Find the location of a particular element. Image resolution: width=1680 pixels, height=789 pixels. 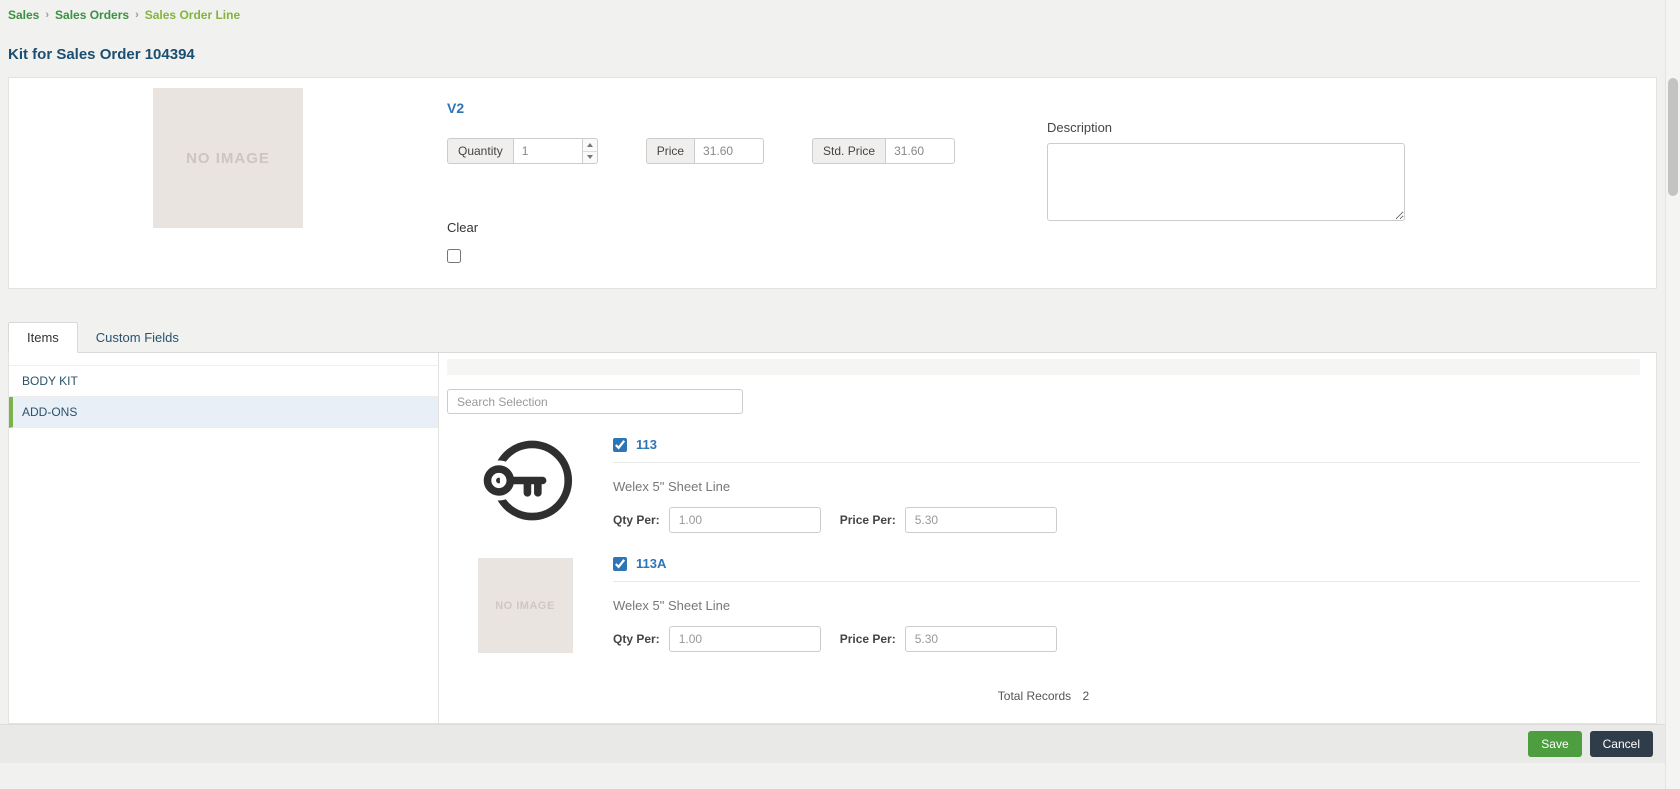

price-label: Price is located at coordinates (670, 151).